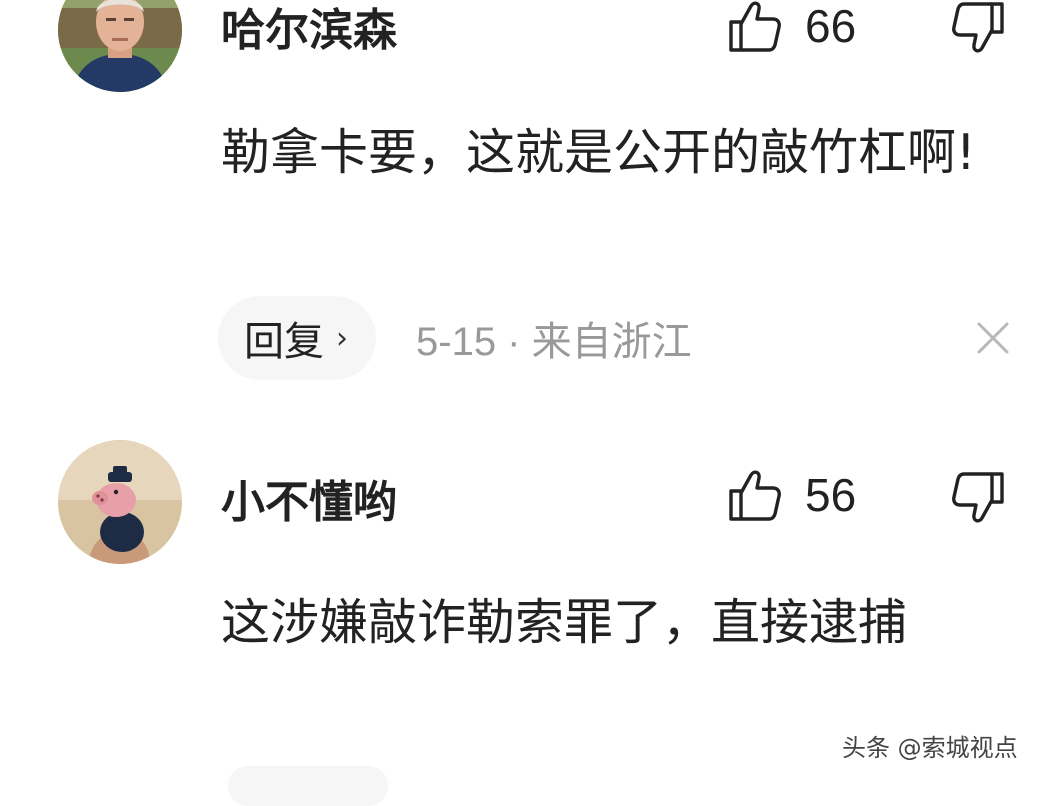  Describe the element at coordinates (308, 786) in the screenshot. I see `reply-button` at that location.